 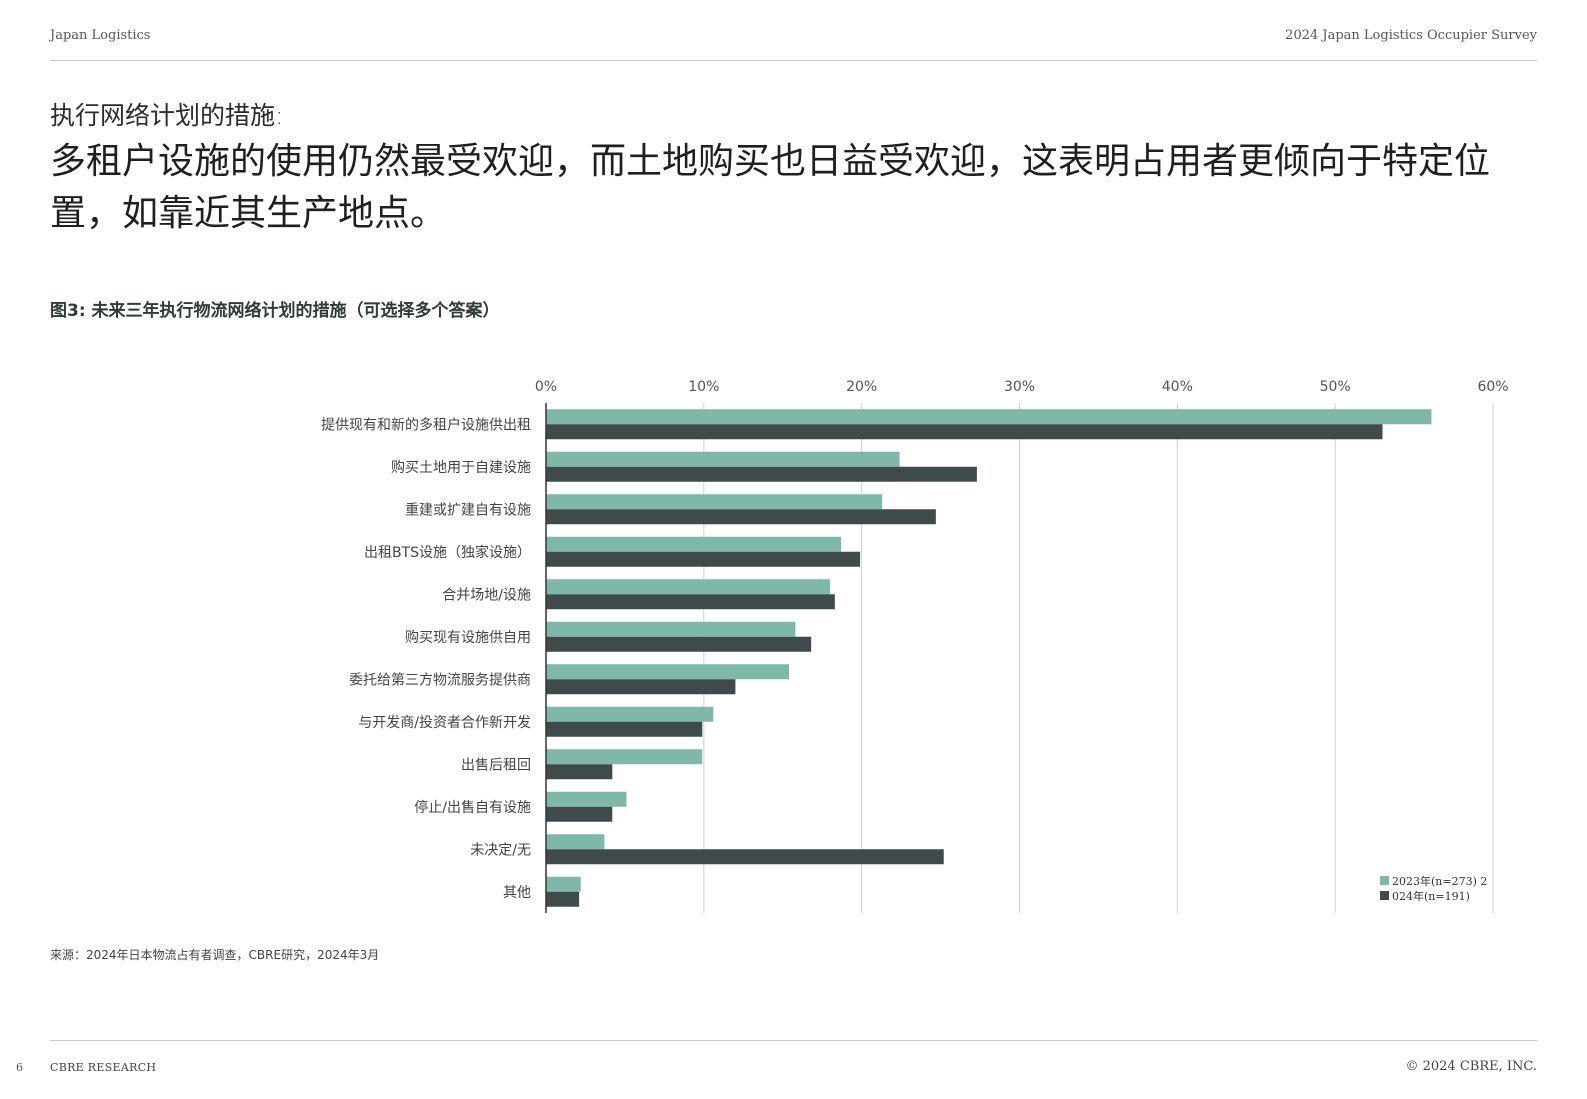 I want to click on x-tick-label: 50%, so click(x=1335, y=387).